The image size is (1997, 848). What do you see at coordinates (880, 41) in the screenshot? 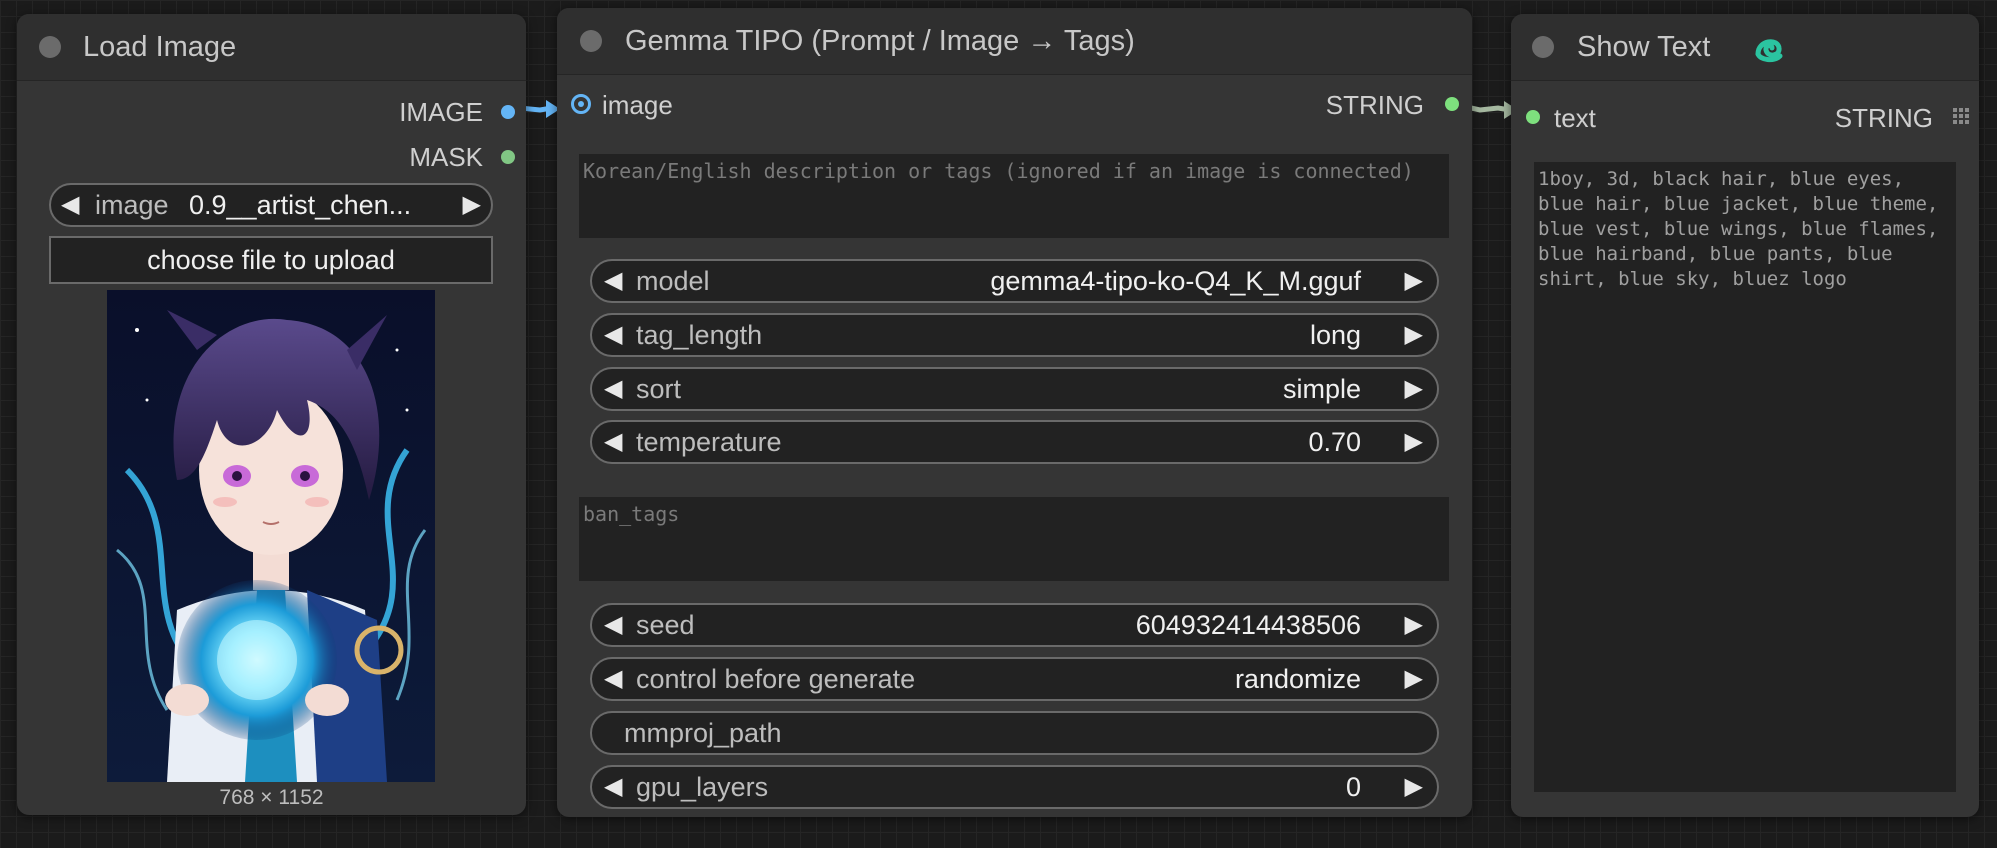
I see `node-title: Gemma TIPO (Prompt / Image → Tags)` at bounding box center [880, 41].